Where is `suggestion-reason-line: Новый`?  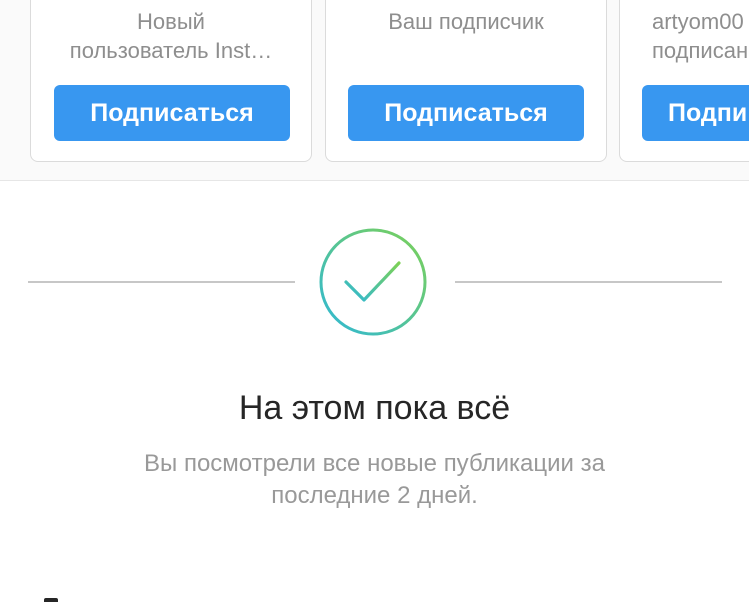
suggestion-reason-line: Новый is located at coordinates (171, 21).